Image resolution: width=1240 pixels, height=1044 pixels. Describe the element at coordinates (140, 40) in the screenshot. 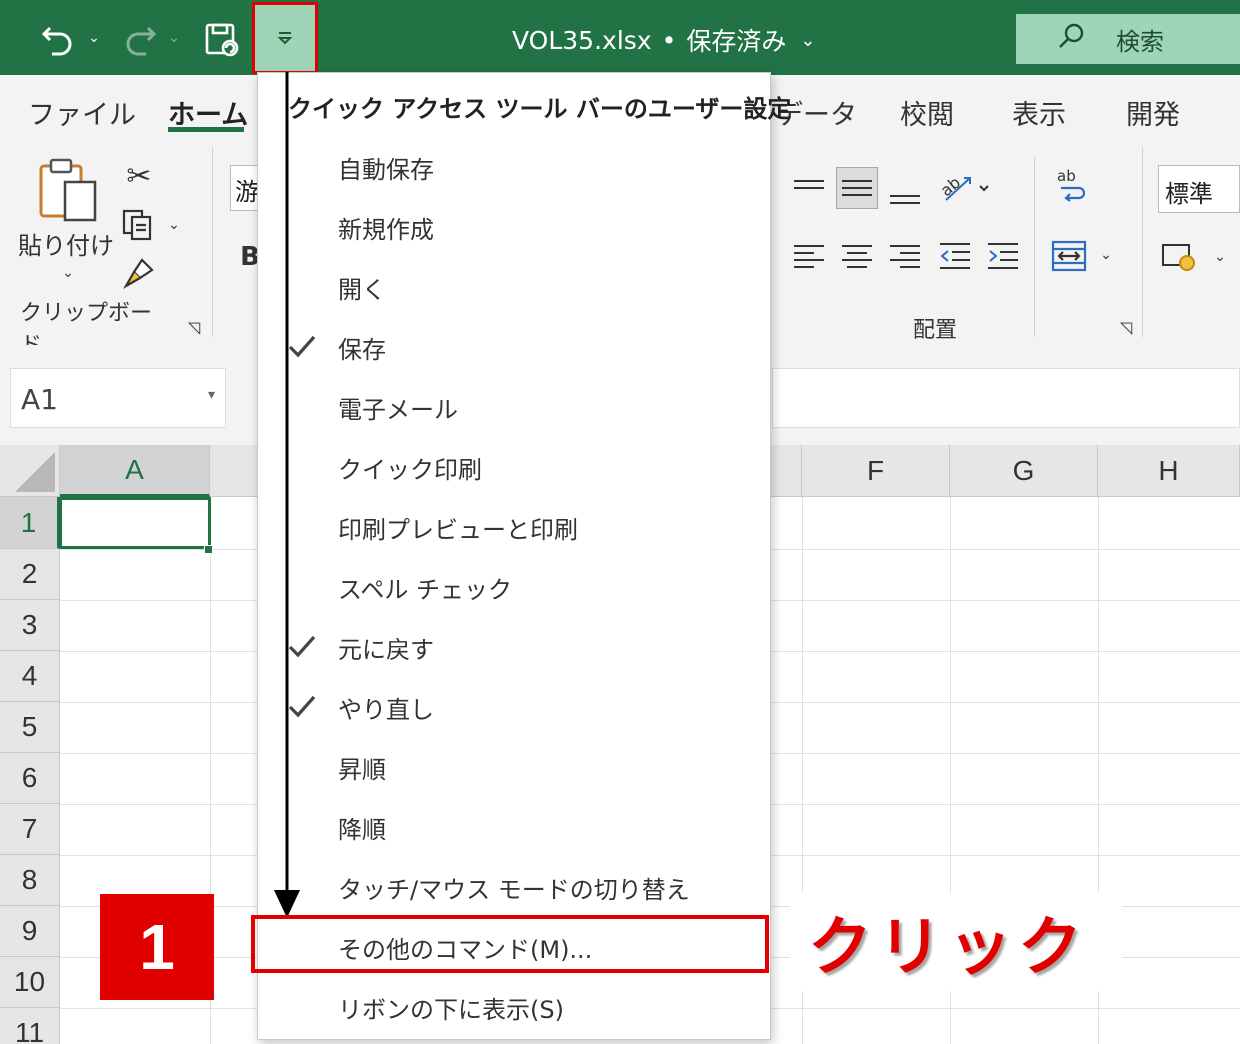

I see `redo-icon` at that location.